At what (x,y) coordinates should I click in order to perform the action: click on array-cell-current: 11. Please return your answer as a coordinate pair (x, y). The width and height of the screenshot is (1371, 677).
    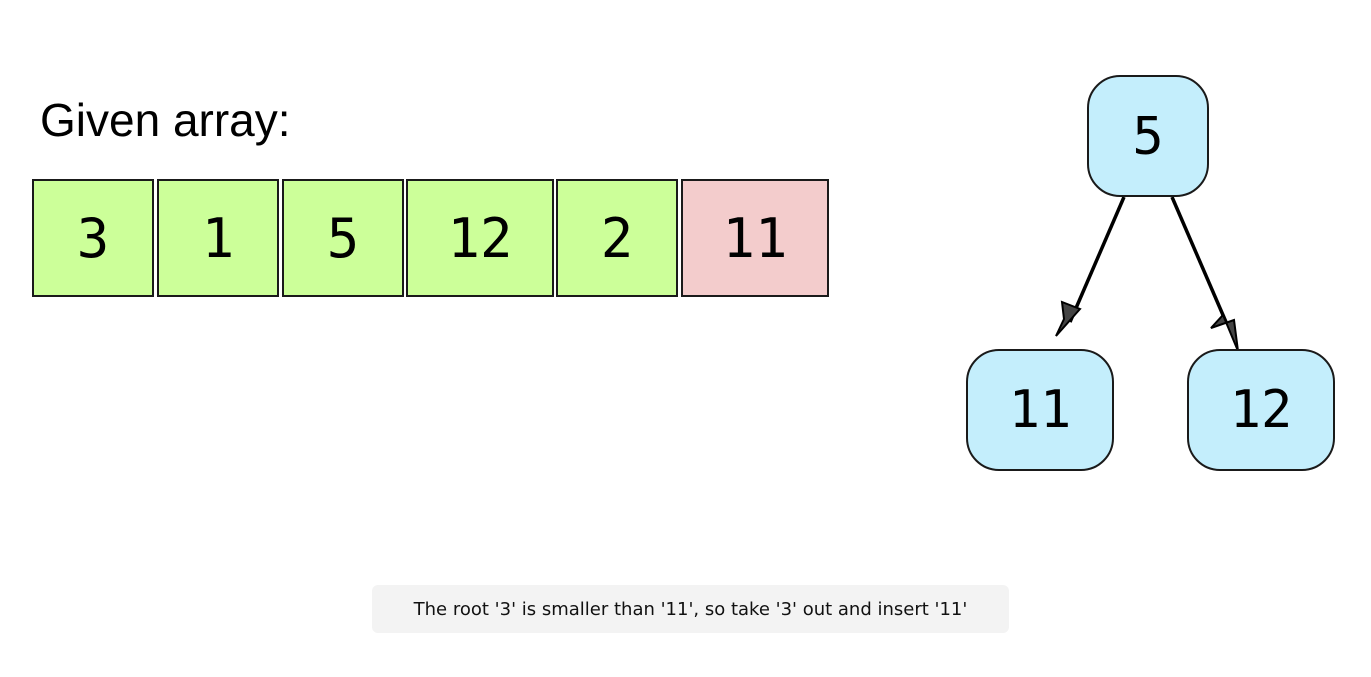
    Looking at the image, I should click on (755, 238).